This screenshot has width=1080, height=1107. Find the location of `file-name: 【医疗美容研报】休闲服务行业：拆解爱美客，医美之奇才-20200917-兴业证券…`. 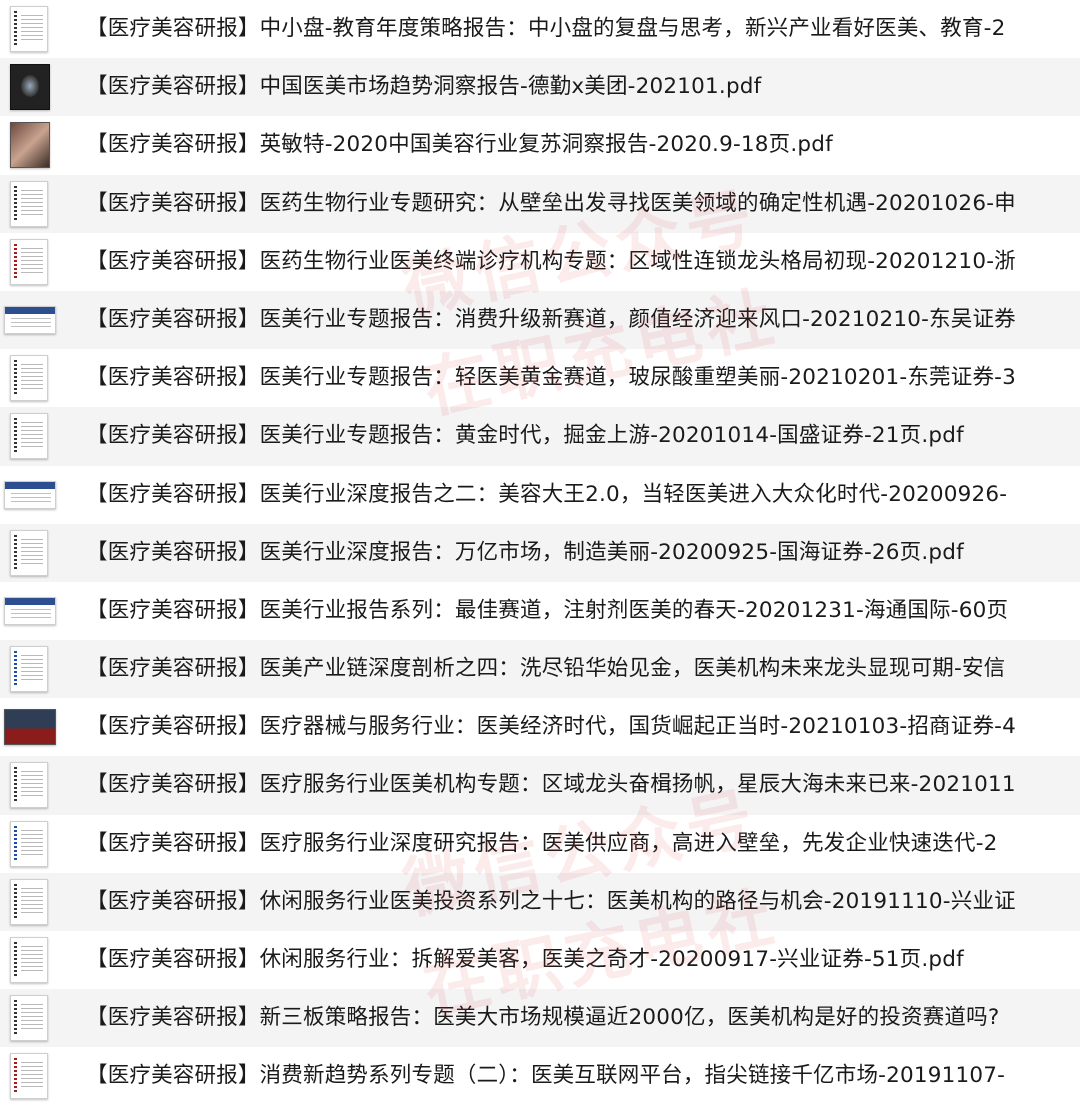

file-name: 【医疗美容研报】休闲服务行业：拆解爱美客，医美之奇才-20200917-兴业证券… is located at coordinates (525, 959).